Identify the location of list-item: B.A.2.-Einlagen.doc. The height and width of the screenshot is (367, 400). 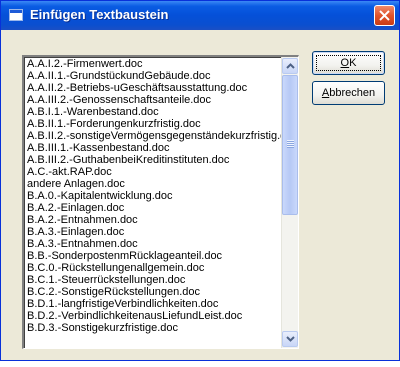
(155, 208).